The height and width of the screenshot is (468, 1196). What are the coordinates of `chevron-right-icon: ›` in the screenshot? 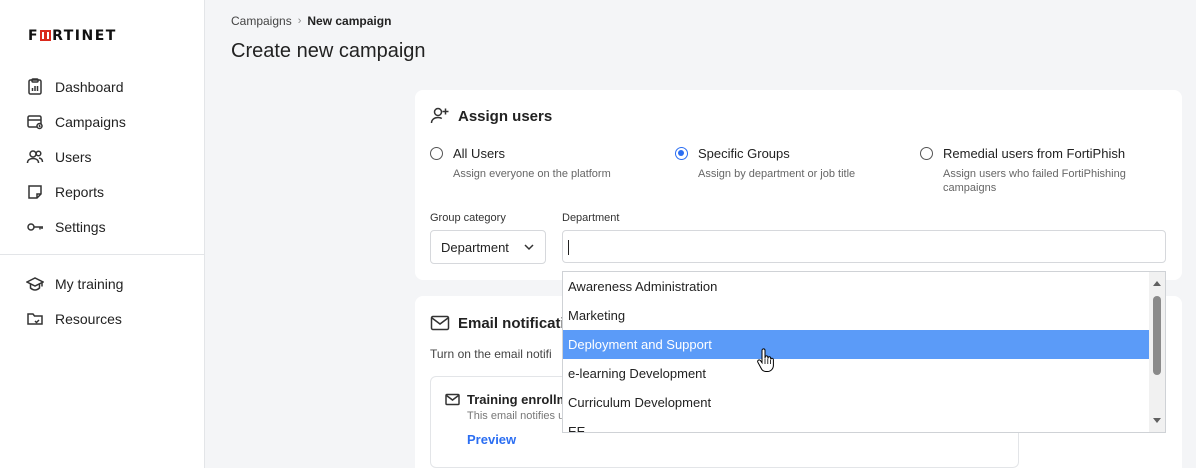 It's located at (299, 21).